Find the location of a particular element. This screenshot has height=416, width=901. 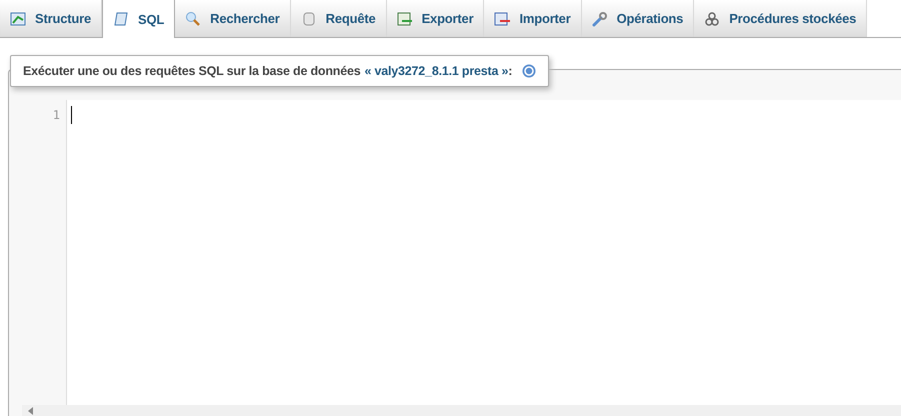

tab: Rechercher is located at coordinates (233, 18).